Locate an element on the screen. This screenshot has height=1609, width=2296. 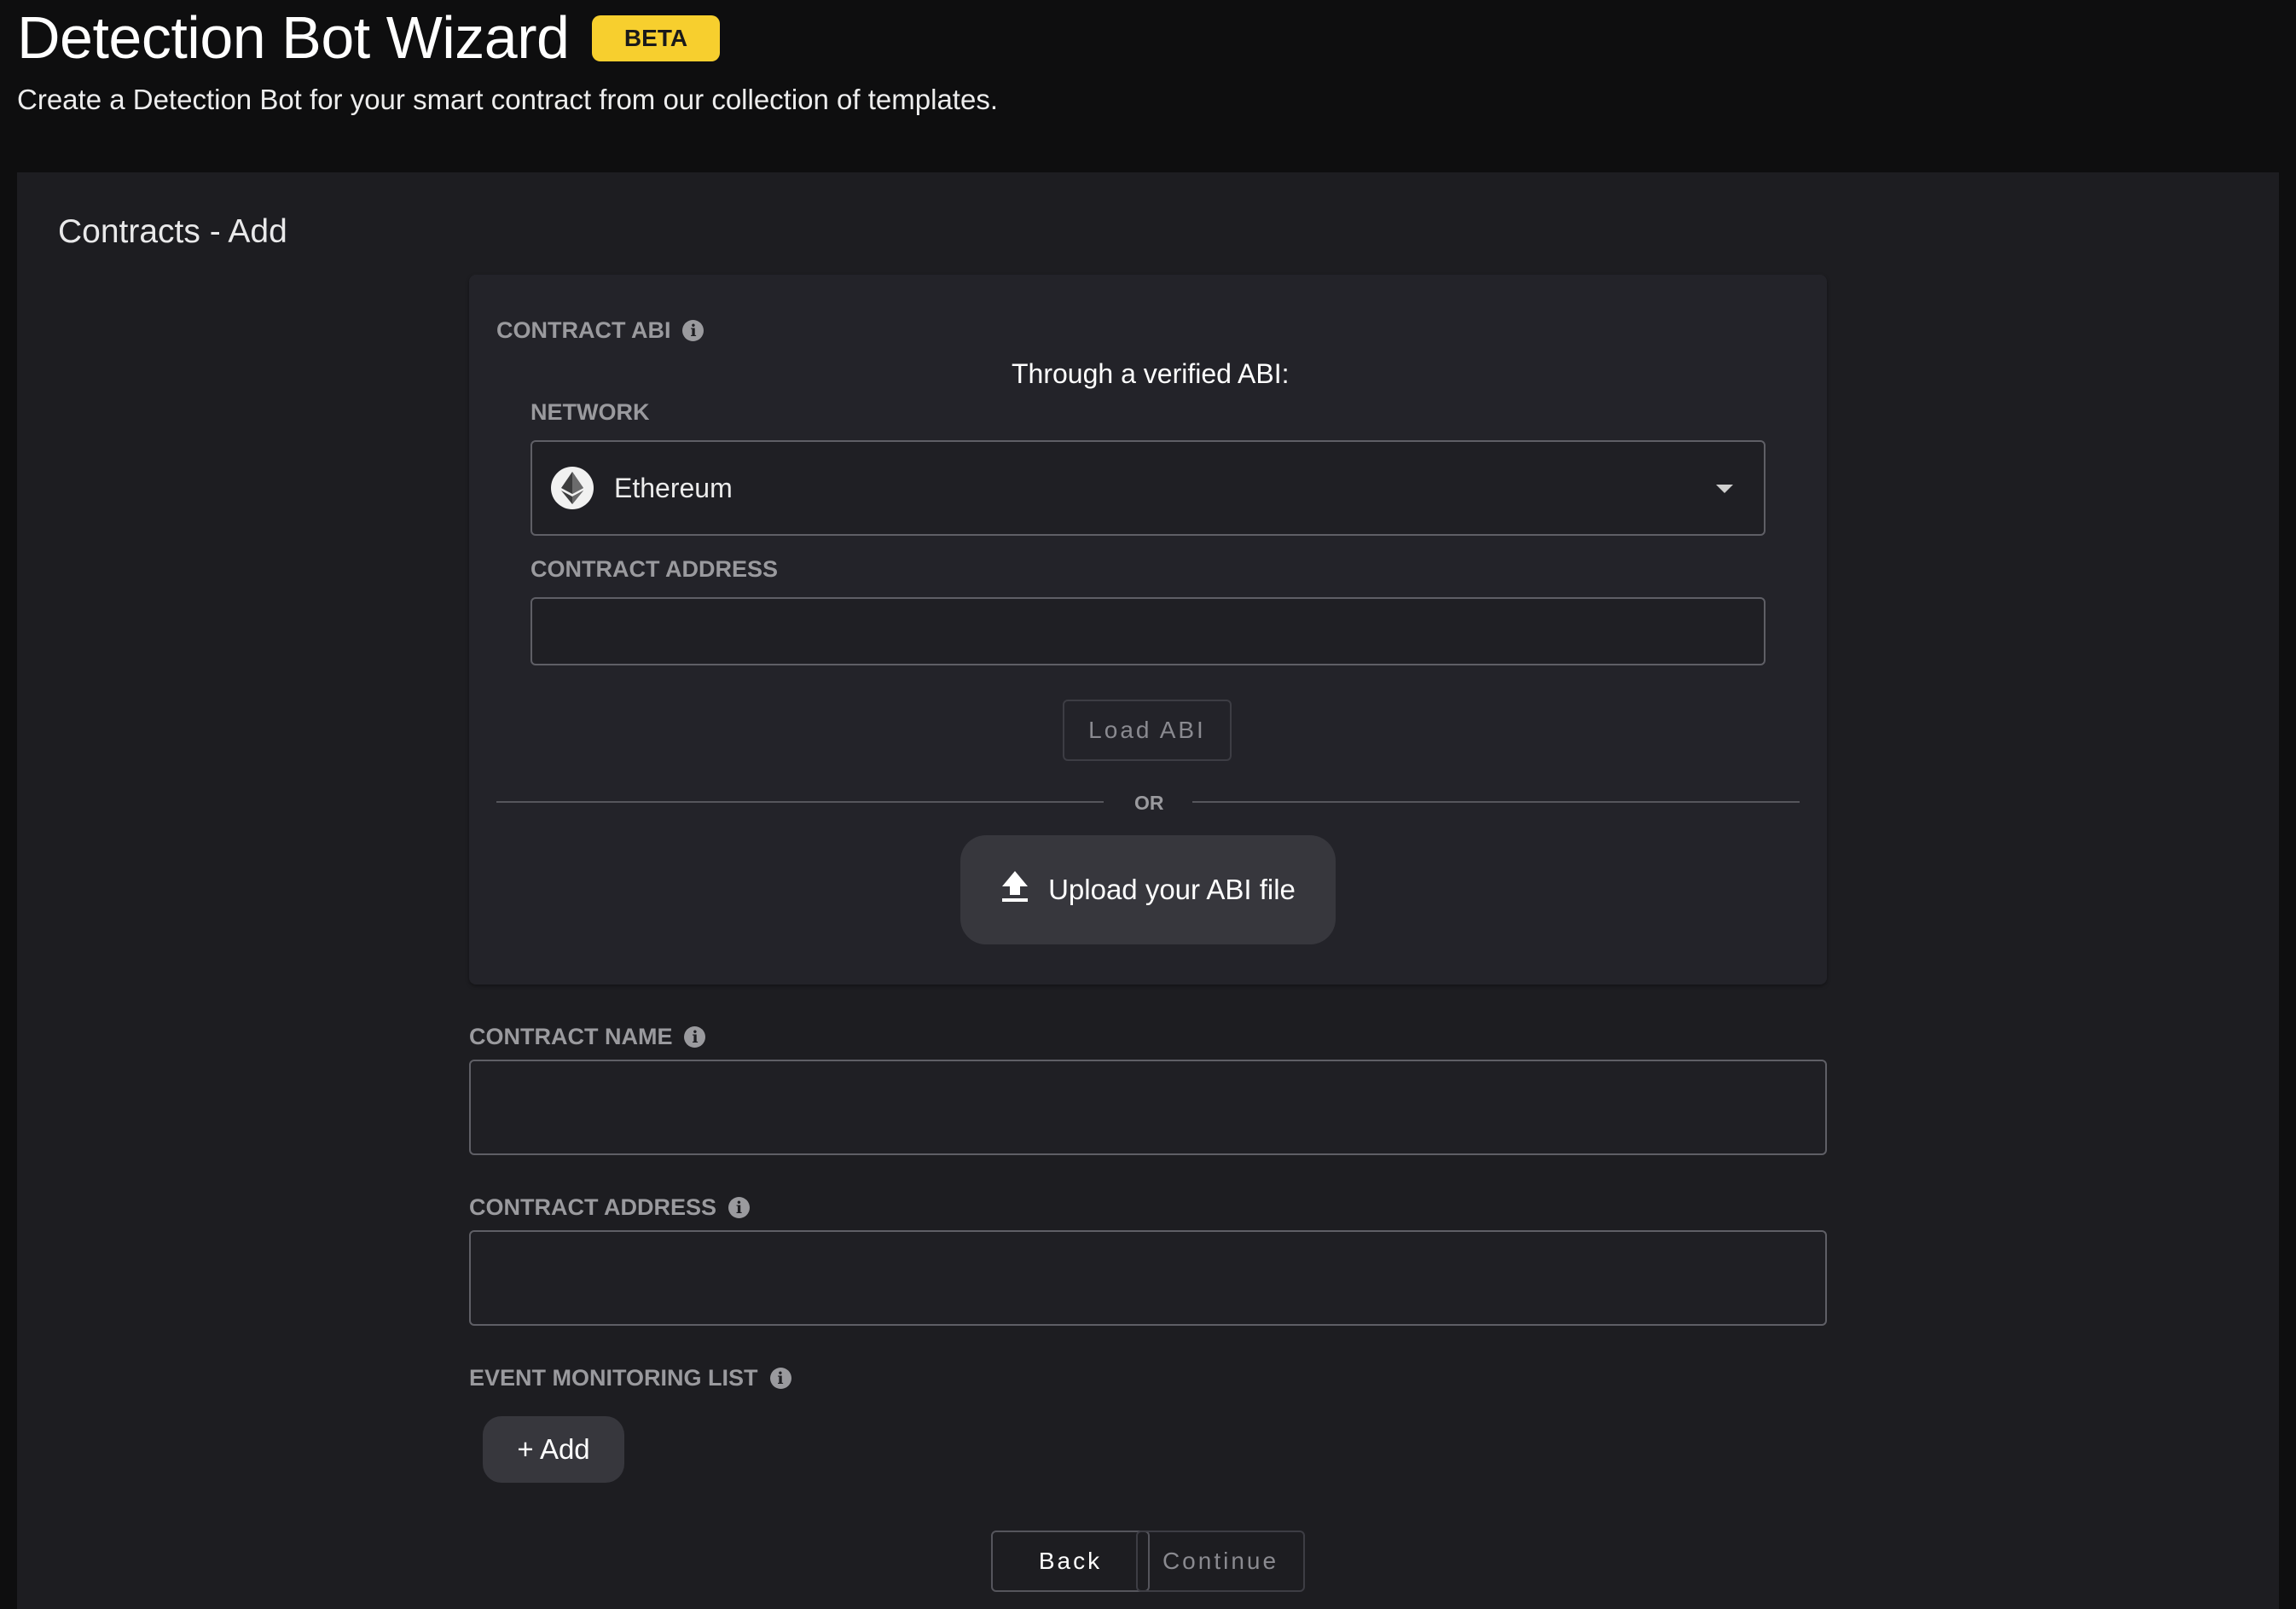
contract-address-label: CONTRACT ADDRESS i is located at coordinates (609, 1207).